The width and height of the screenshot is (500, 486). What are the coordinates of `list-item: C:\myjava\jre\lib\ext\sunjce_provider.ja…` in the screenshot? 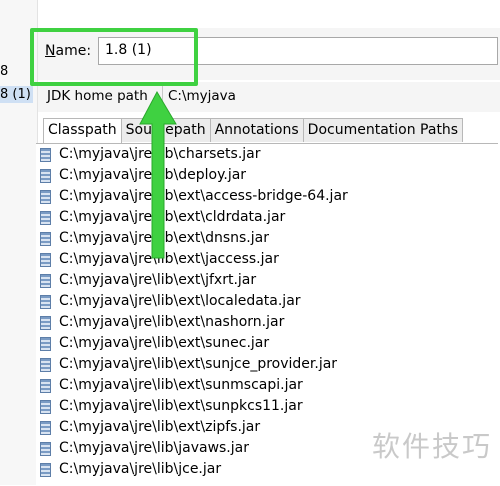 It's located at (267, 364).